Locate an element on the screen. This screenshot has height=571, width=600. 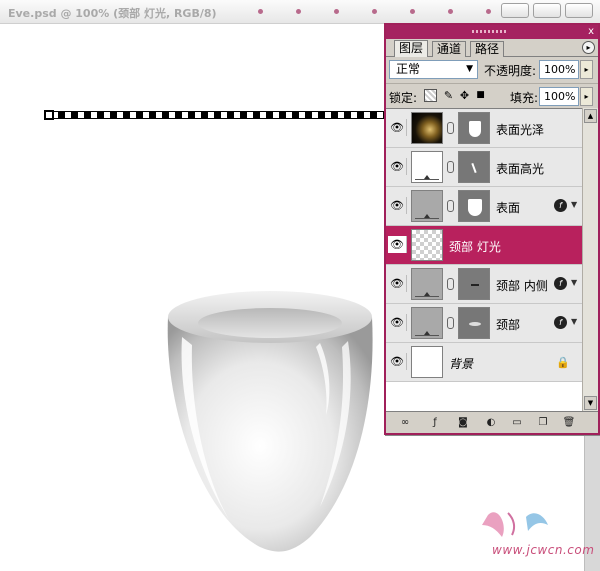
delete-layer-icon: 🗑 is located at coordinates (569, 422).